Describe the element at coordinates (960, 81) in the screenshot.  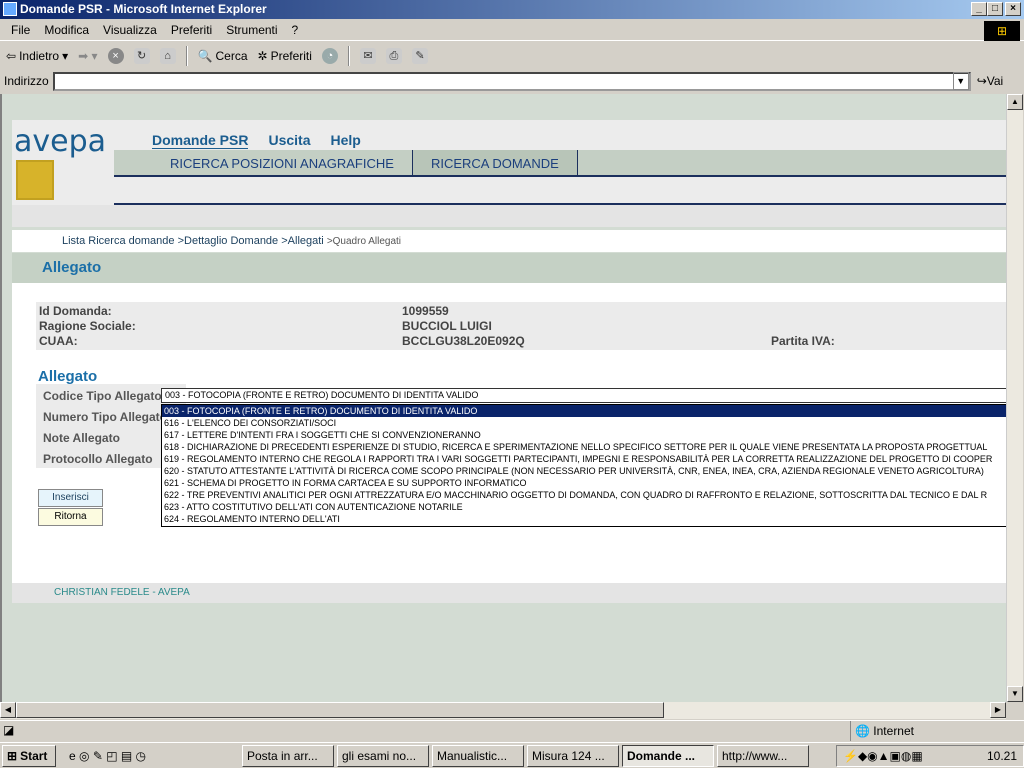
I see `address-dropdown-button: ▼` at that location.